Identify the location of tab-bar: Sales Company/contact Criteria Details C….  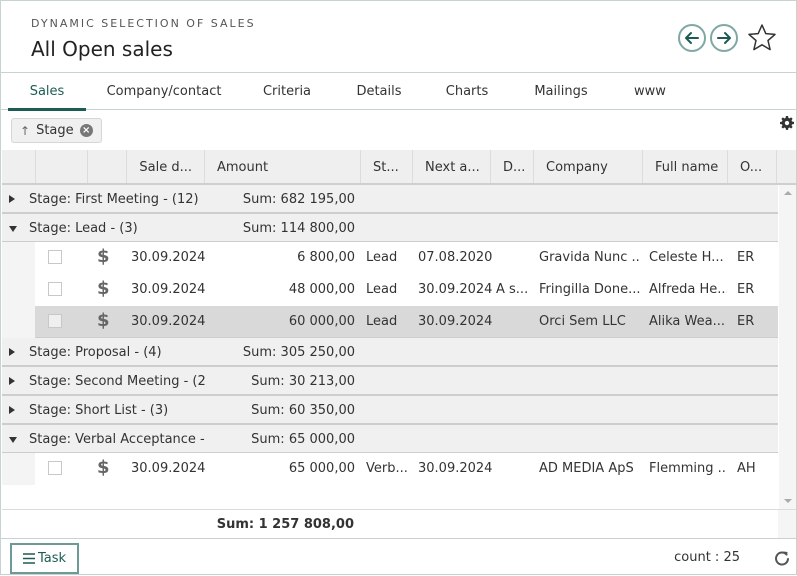
(398, 92).